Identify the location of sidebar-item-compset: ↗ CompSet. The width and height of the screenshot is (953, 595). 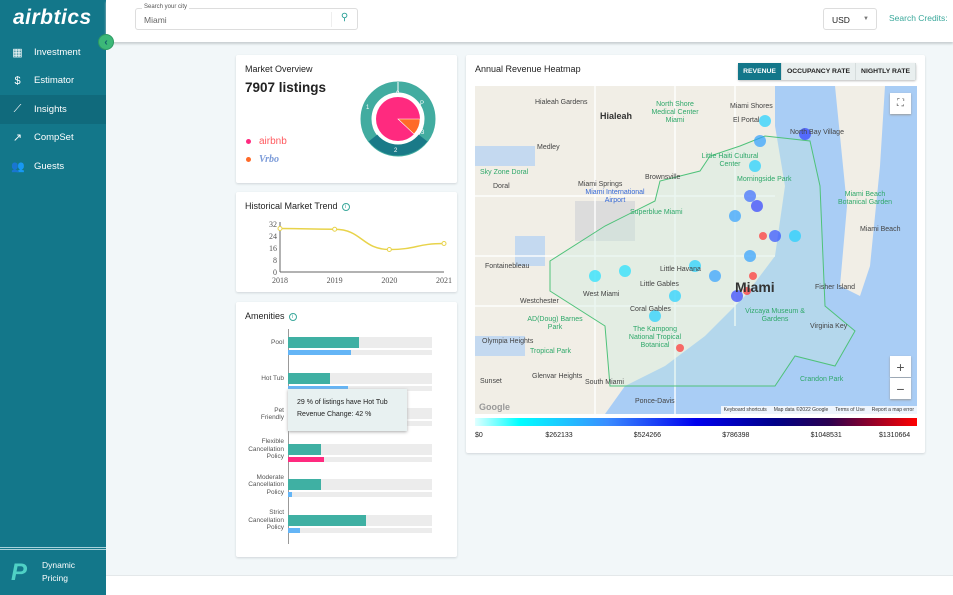
(53, 138).